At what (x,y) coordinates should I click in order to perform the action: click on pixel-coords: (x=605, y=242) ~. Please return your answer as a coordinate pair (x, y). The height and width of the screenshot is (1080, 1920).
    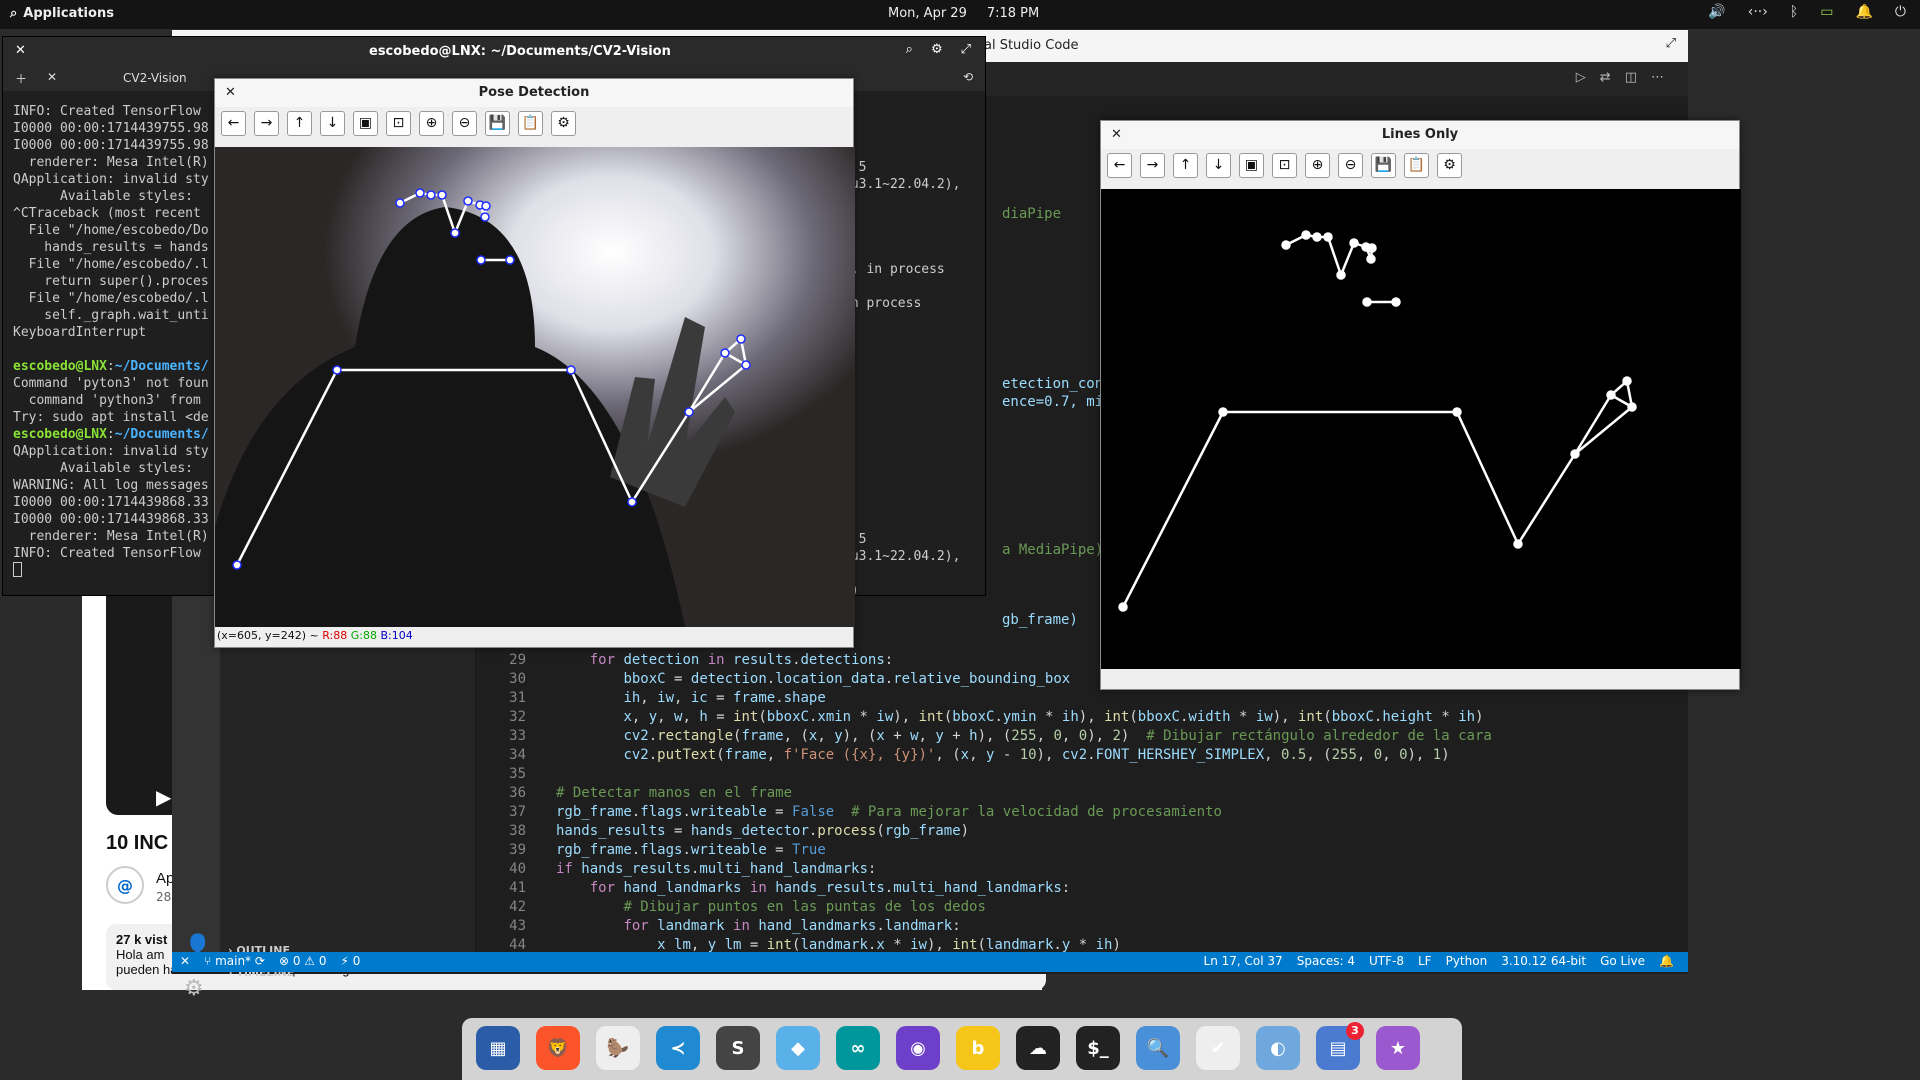
    Looking at the image, I should click on (268, 635).